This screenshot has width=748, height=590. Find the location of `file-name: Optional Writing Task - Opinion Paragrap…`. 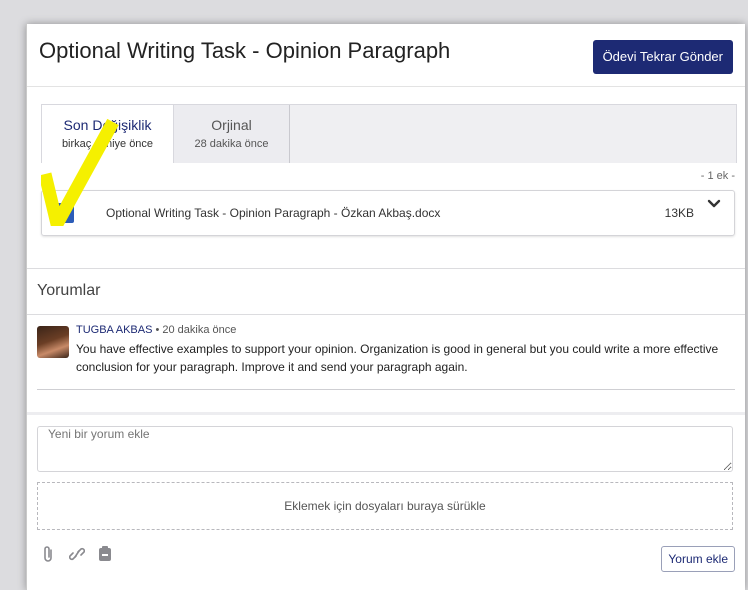

file-name: Optional Writing Task - Opinion Paragrap… is located at coordinates (273, 213).